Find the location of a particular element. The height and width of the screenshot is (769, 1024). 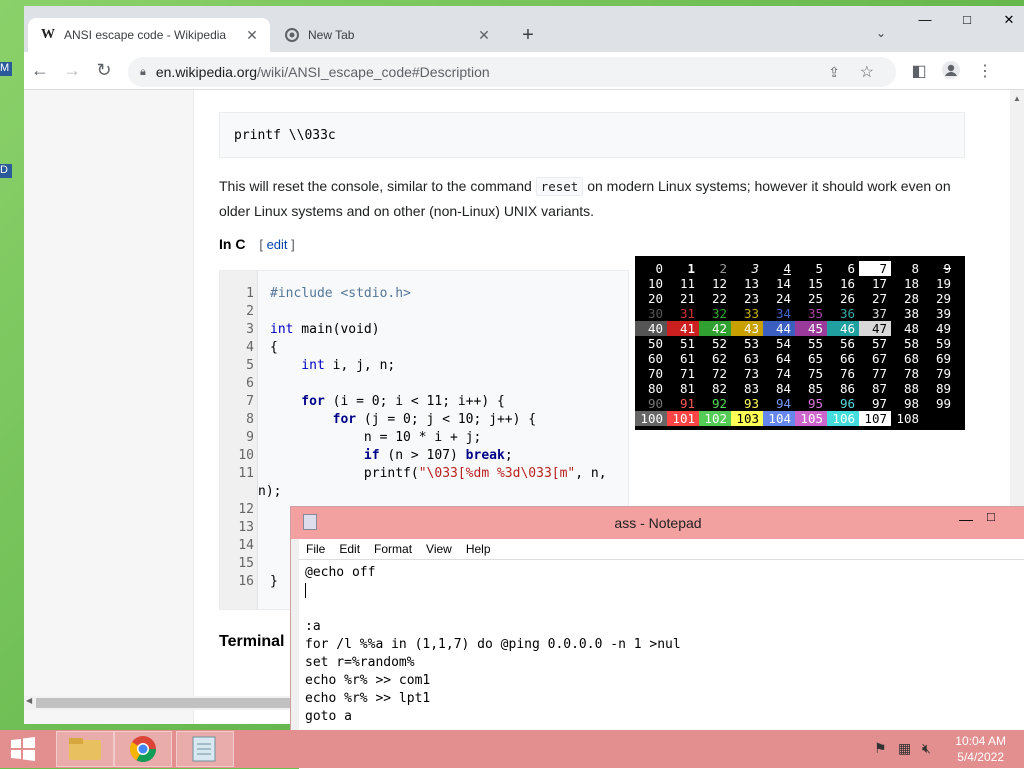

line-number: 6 is located at coordinates (250, 383).